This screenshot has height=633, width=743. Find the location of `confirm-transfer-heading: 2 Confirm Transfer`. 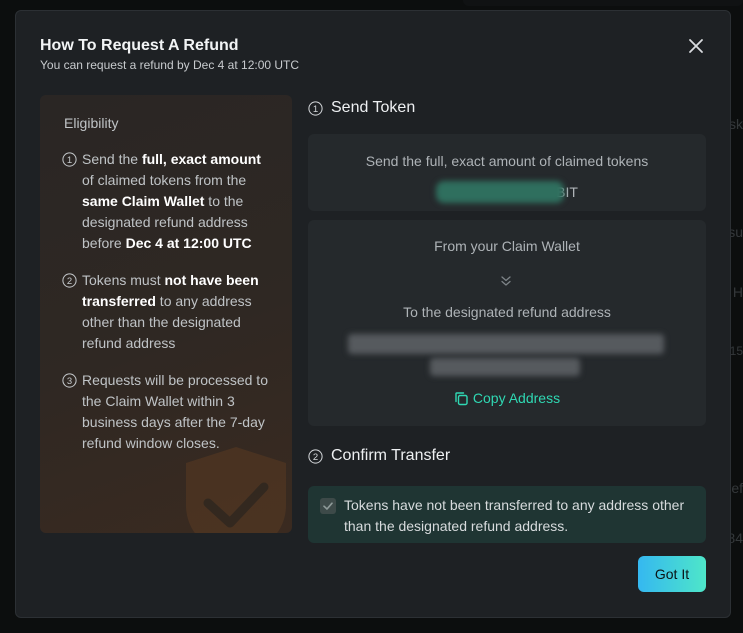

confirm-transfer-heading: 2 Confirm Transfer is located at coordinates (379, 456).